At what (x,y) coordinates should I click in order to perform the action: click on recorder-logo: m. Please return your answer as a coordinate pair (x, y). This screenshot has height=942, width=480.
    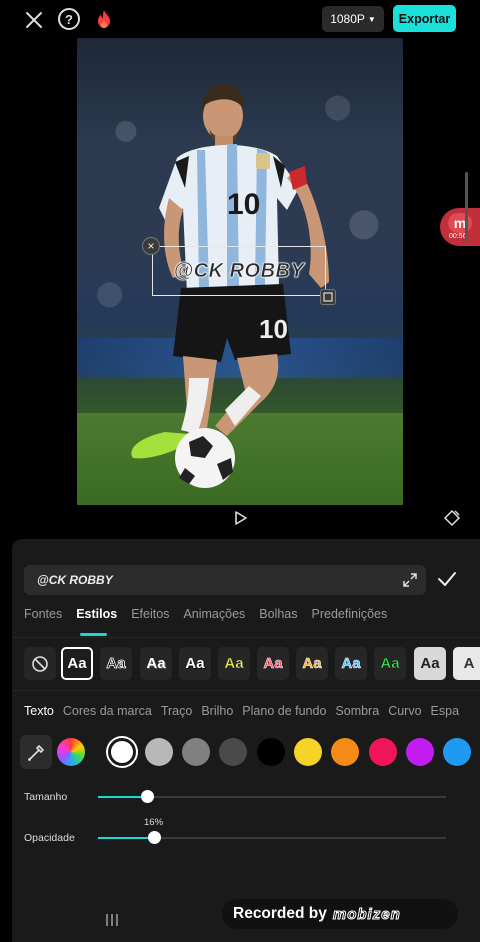
    Looking at the image, I should click on (460, 223).